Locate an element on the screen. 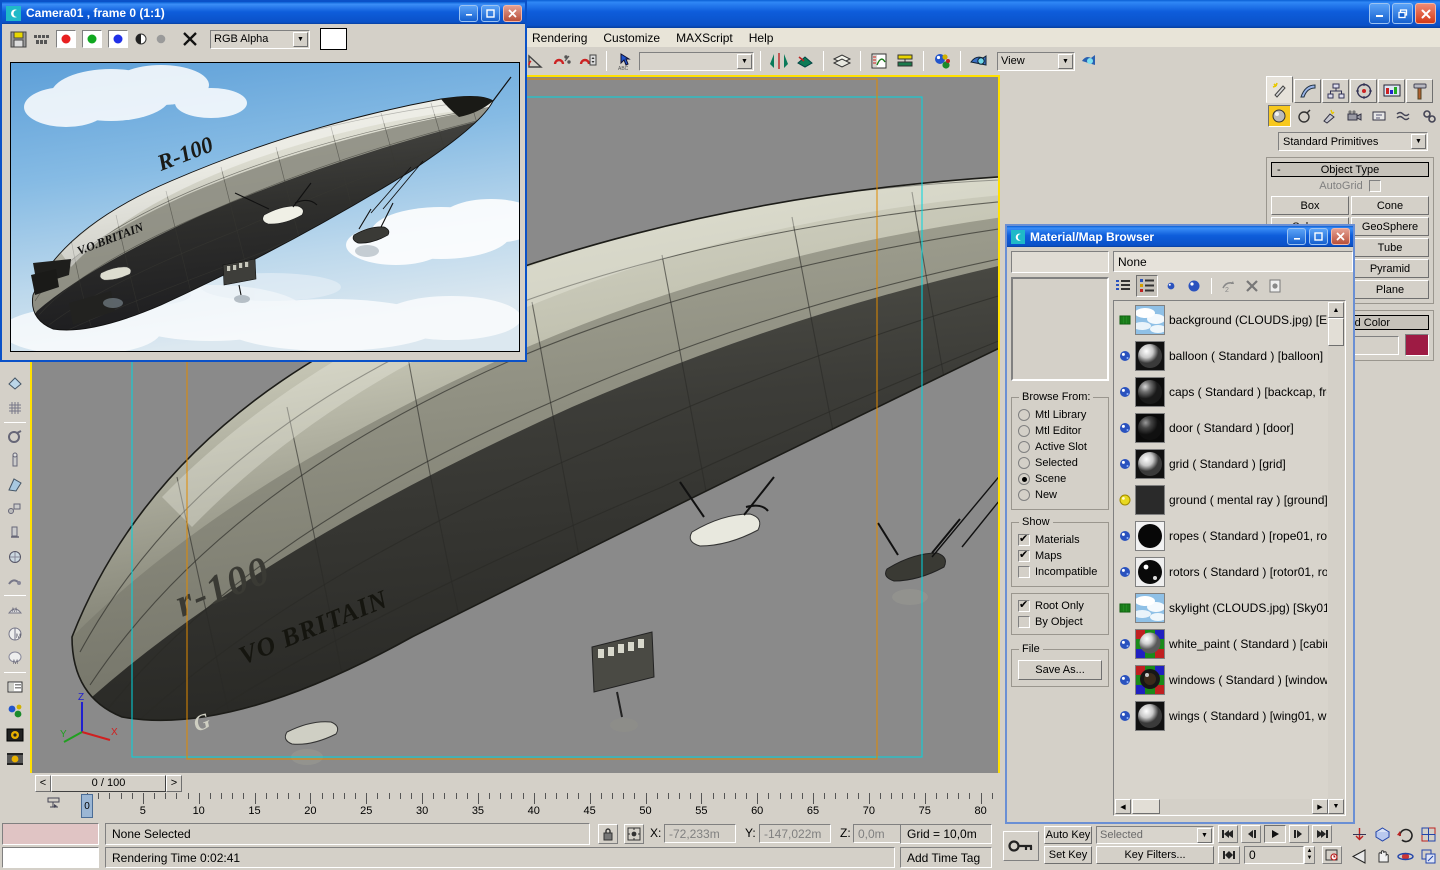  hierarchy-tab-icon is located at coordinates (1335, 91).